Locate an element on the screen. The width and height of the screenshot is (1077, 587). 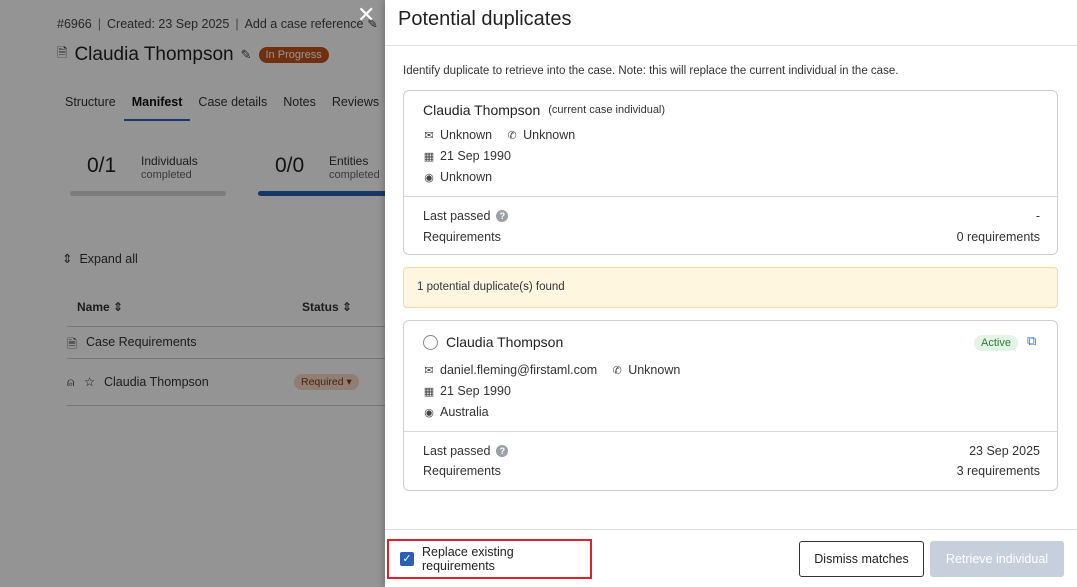
current-last-passed-value: - is located at coordinates (1037, 216).